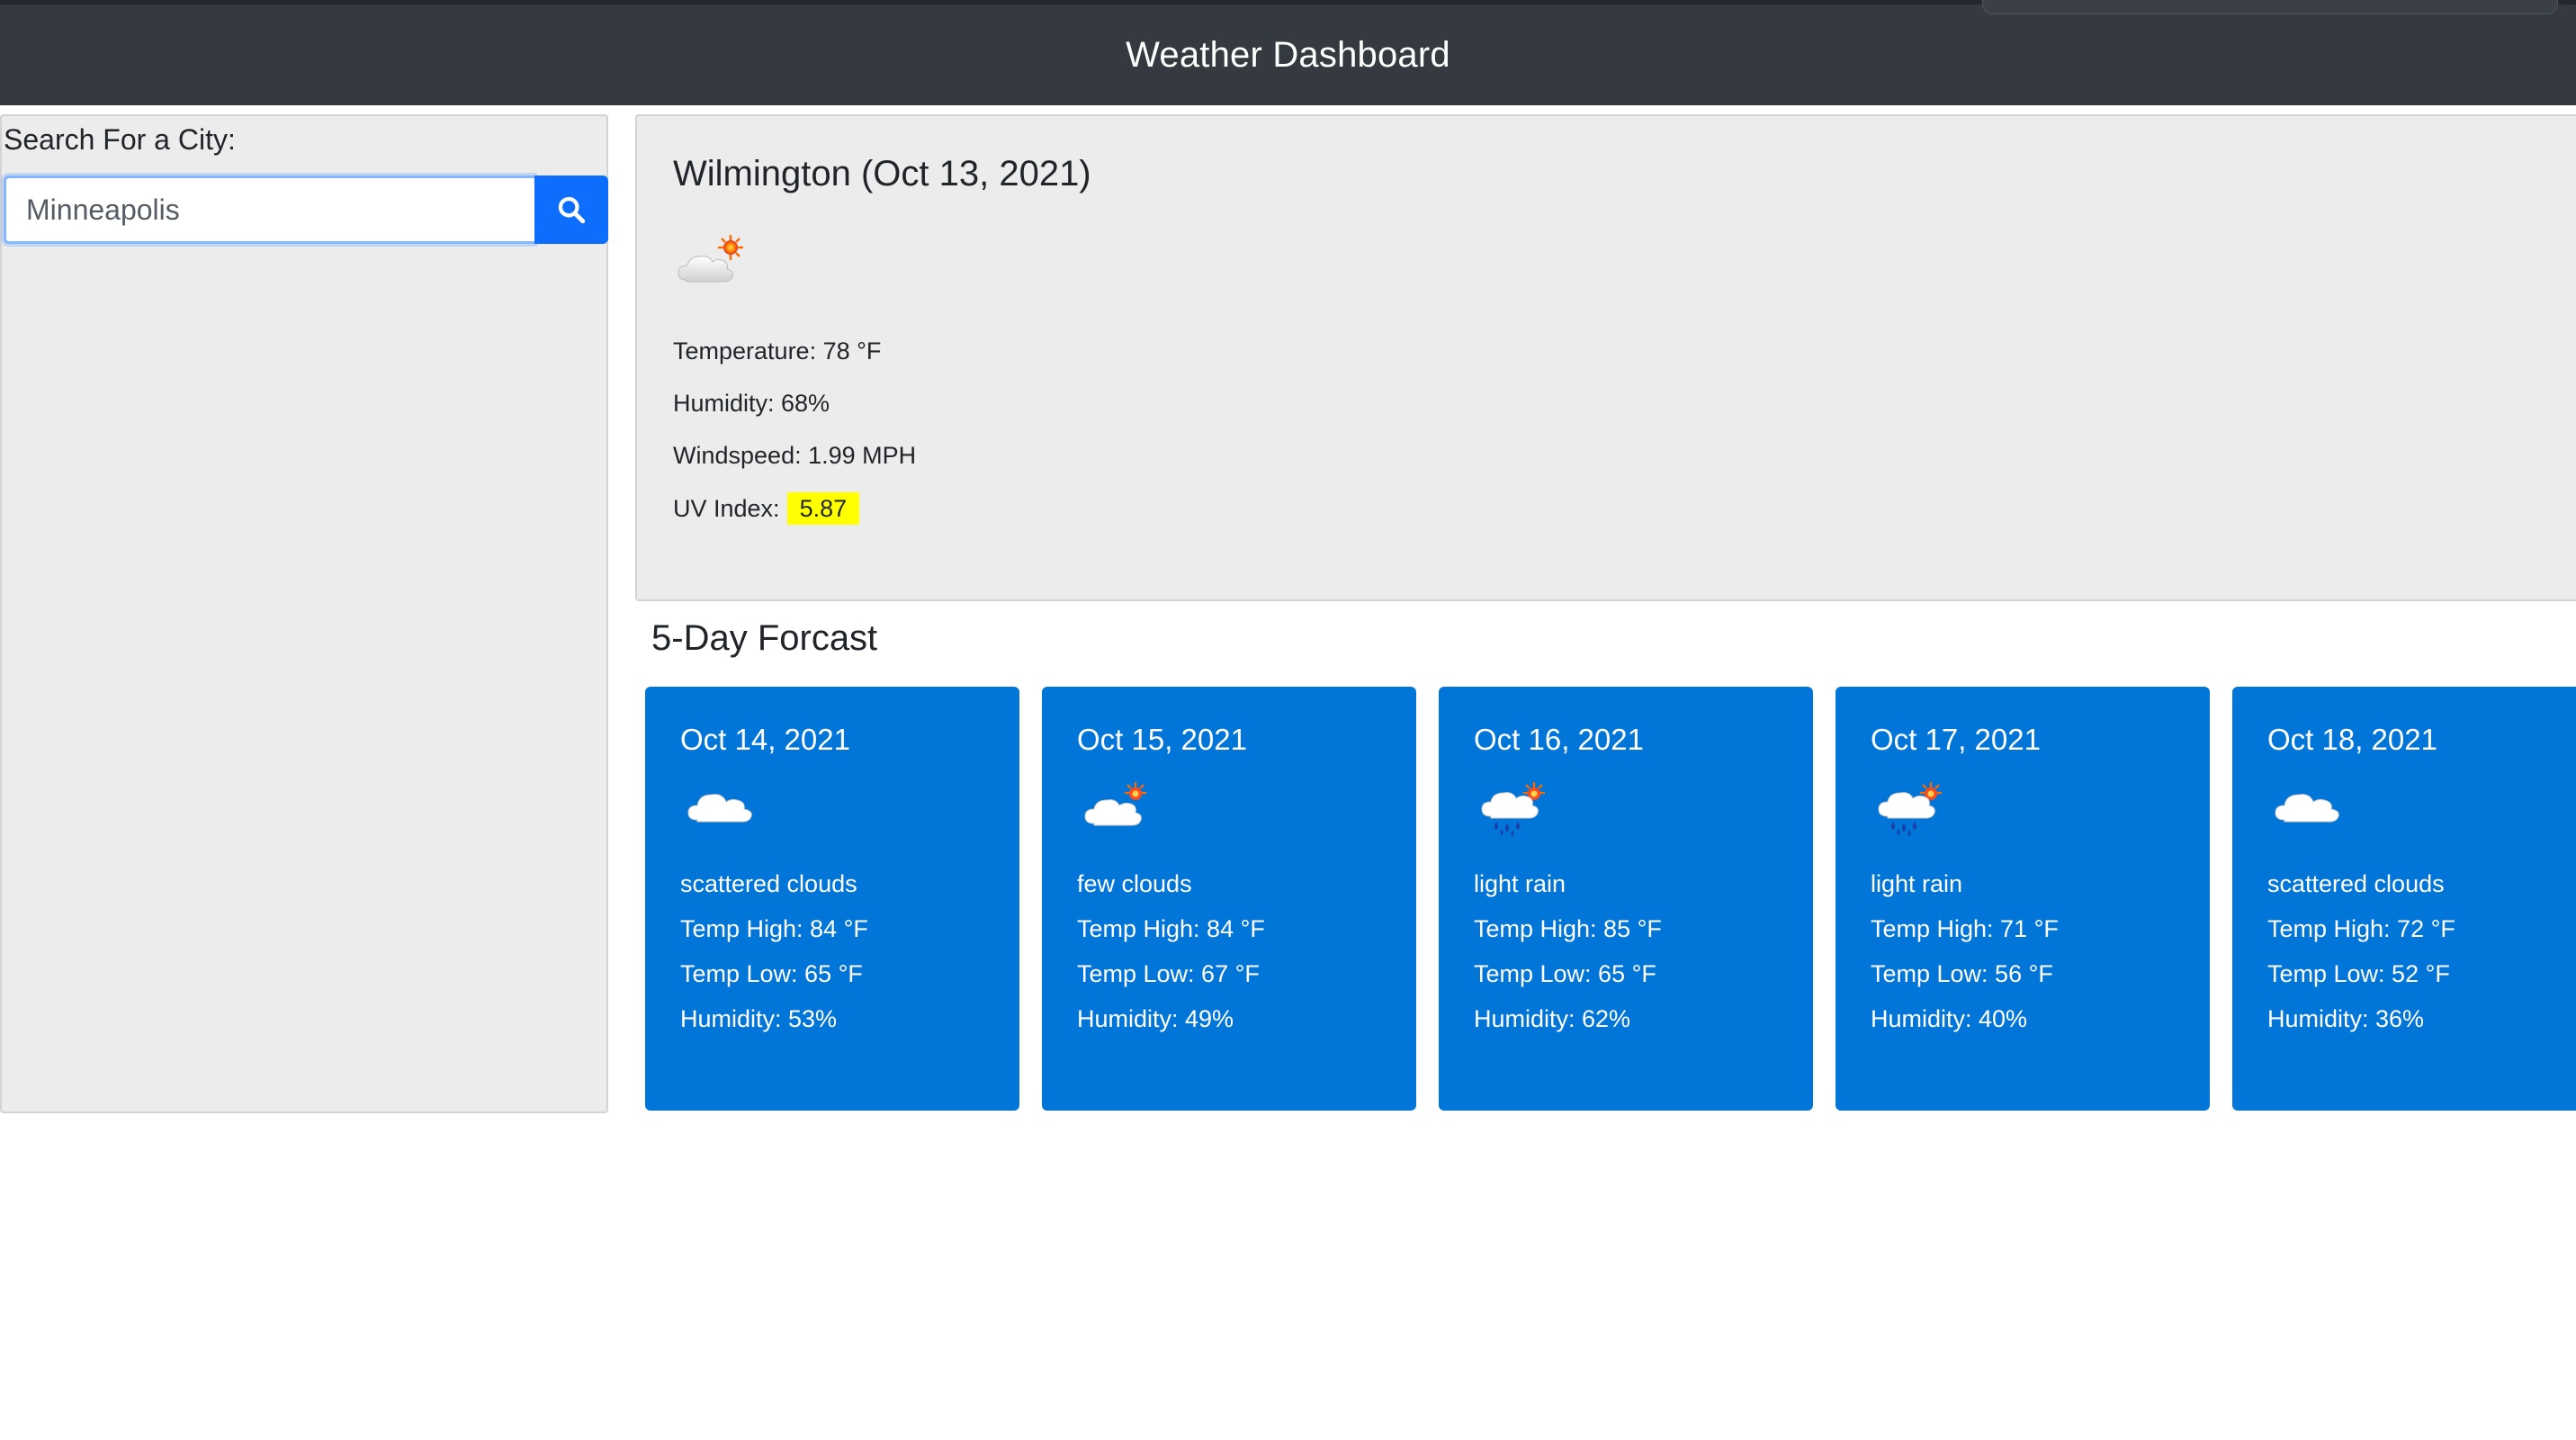 This screenshot has height=1440, width=2576. I want to click on forecast-humidity: Humidity: 36%, so click(2346, 1019).